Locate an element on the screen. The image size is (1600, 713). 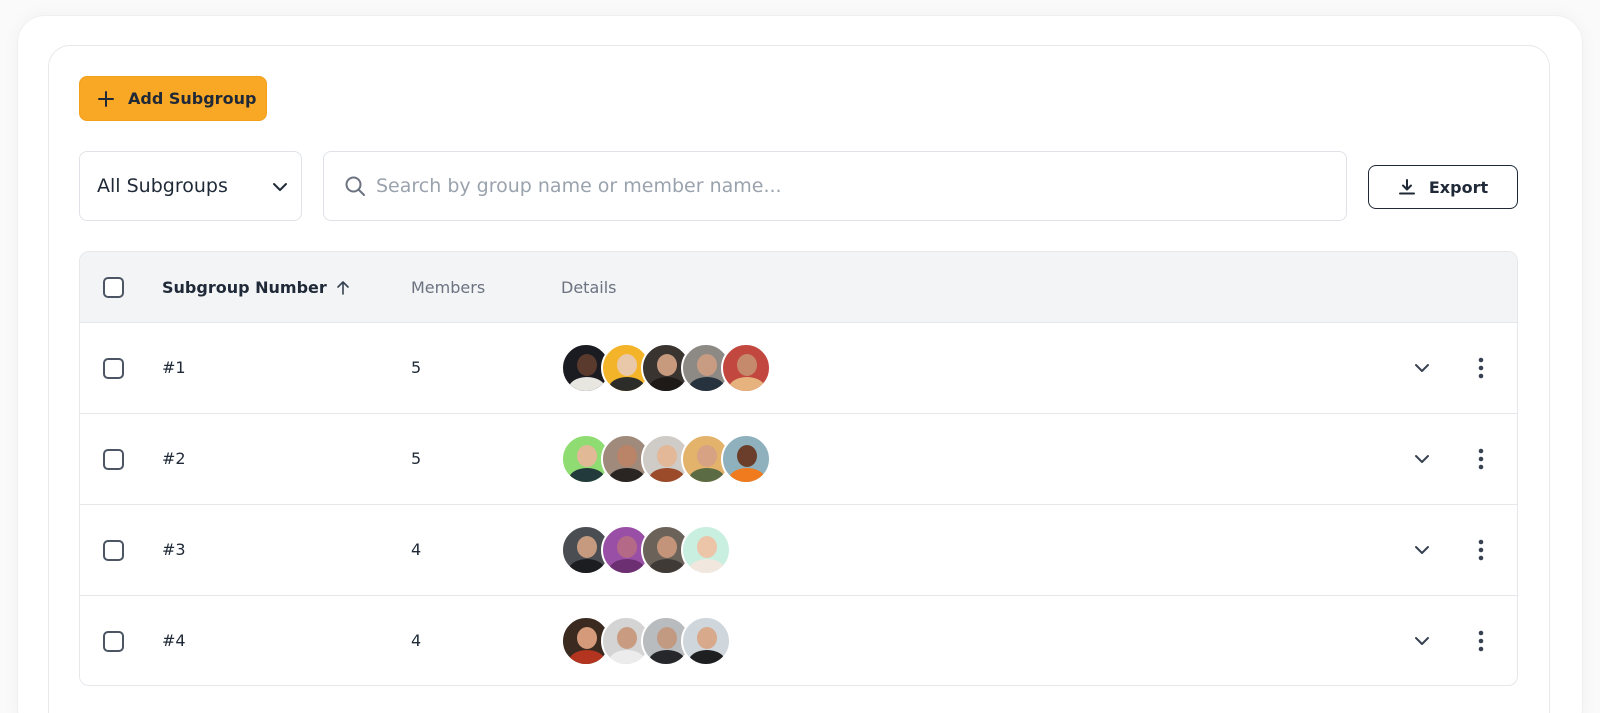
add-subgroup-button: Add Subgroup is located at coordinates (173, 98).